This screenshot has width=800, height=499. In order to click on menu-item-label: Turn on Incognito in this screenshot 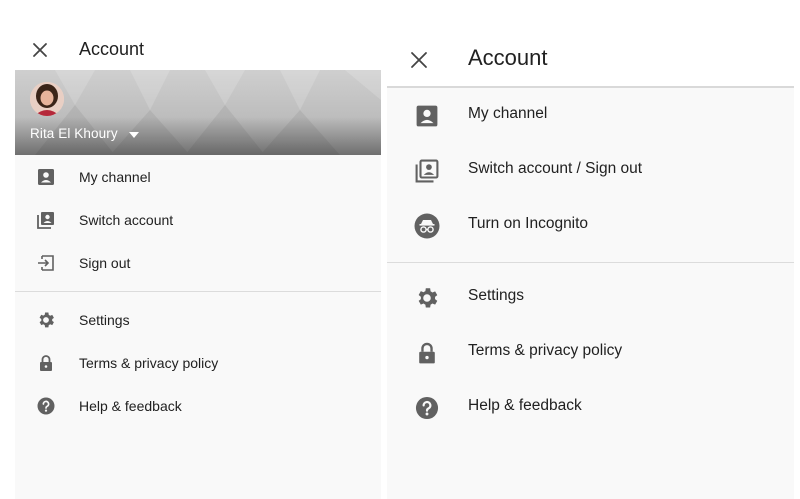, I will do `click(528, 223)`.